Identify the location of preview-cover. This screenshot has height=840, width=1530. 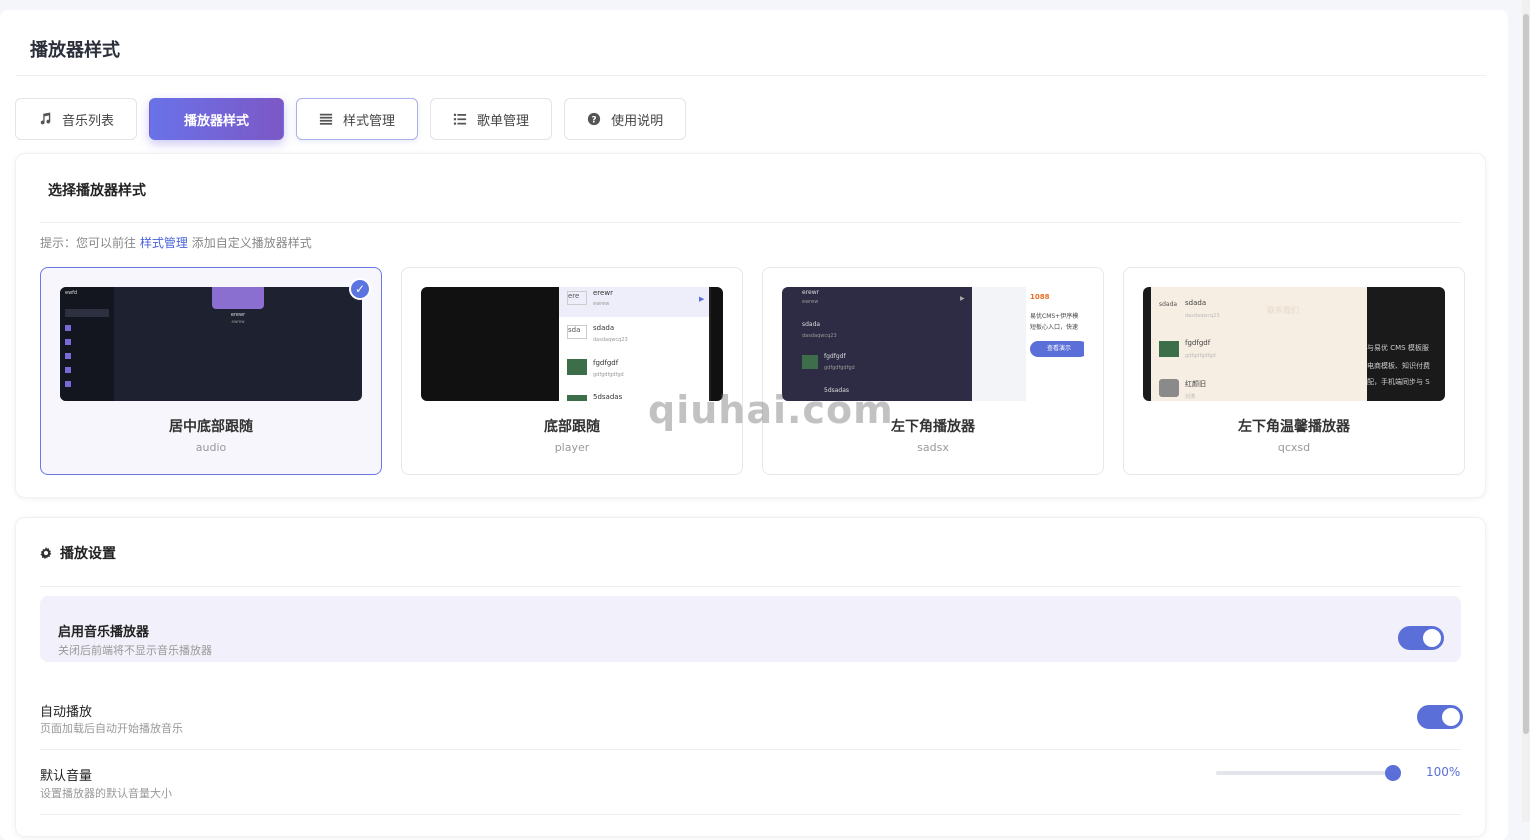
(238, 298).